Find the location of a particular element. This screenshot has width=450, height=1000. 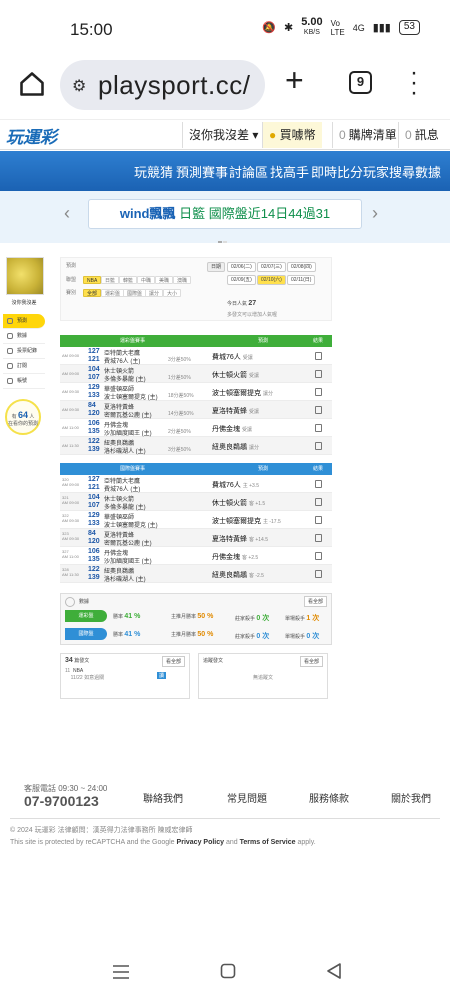

cart-link: 0 購牌清單 is located at coordinates (367, 135).